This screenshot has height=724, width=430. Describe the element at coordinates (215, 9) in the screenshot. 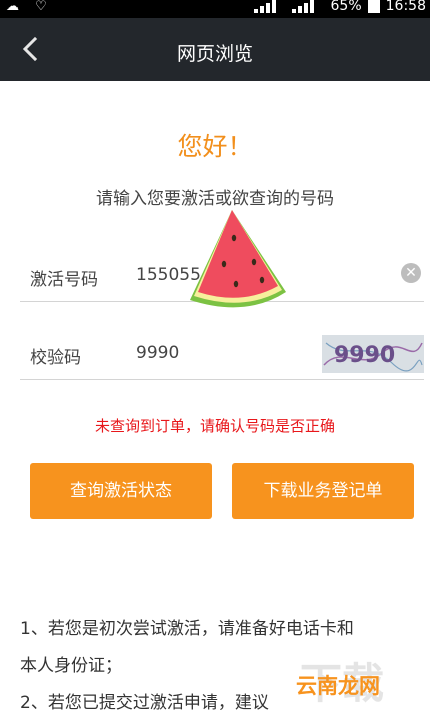

I see `status-bar: ☁ ♡ 65% 16:58` at that location.